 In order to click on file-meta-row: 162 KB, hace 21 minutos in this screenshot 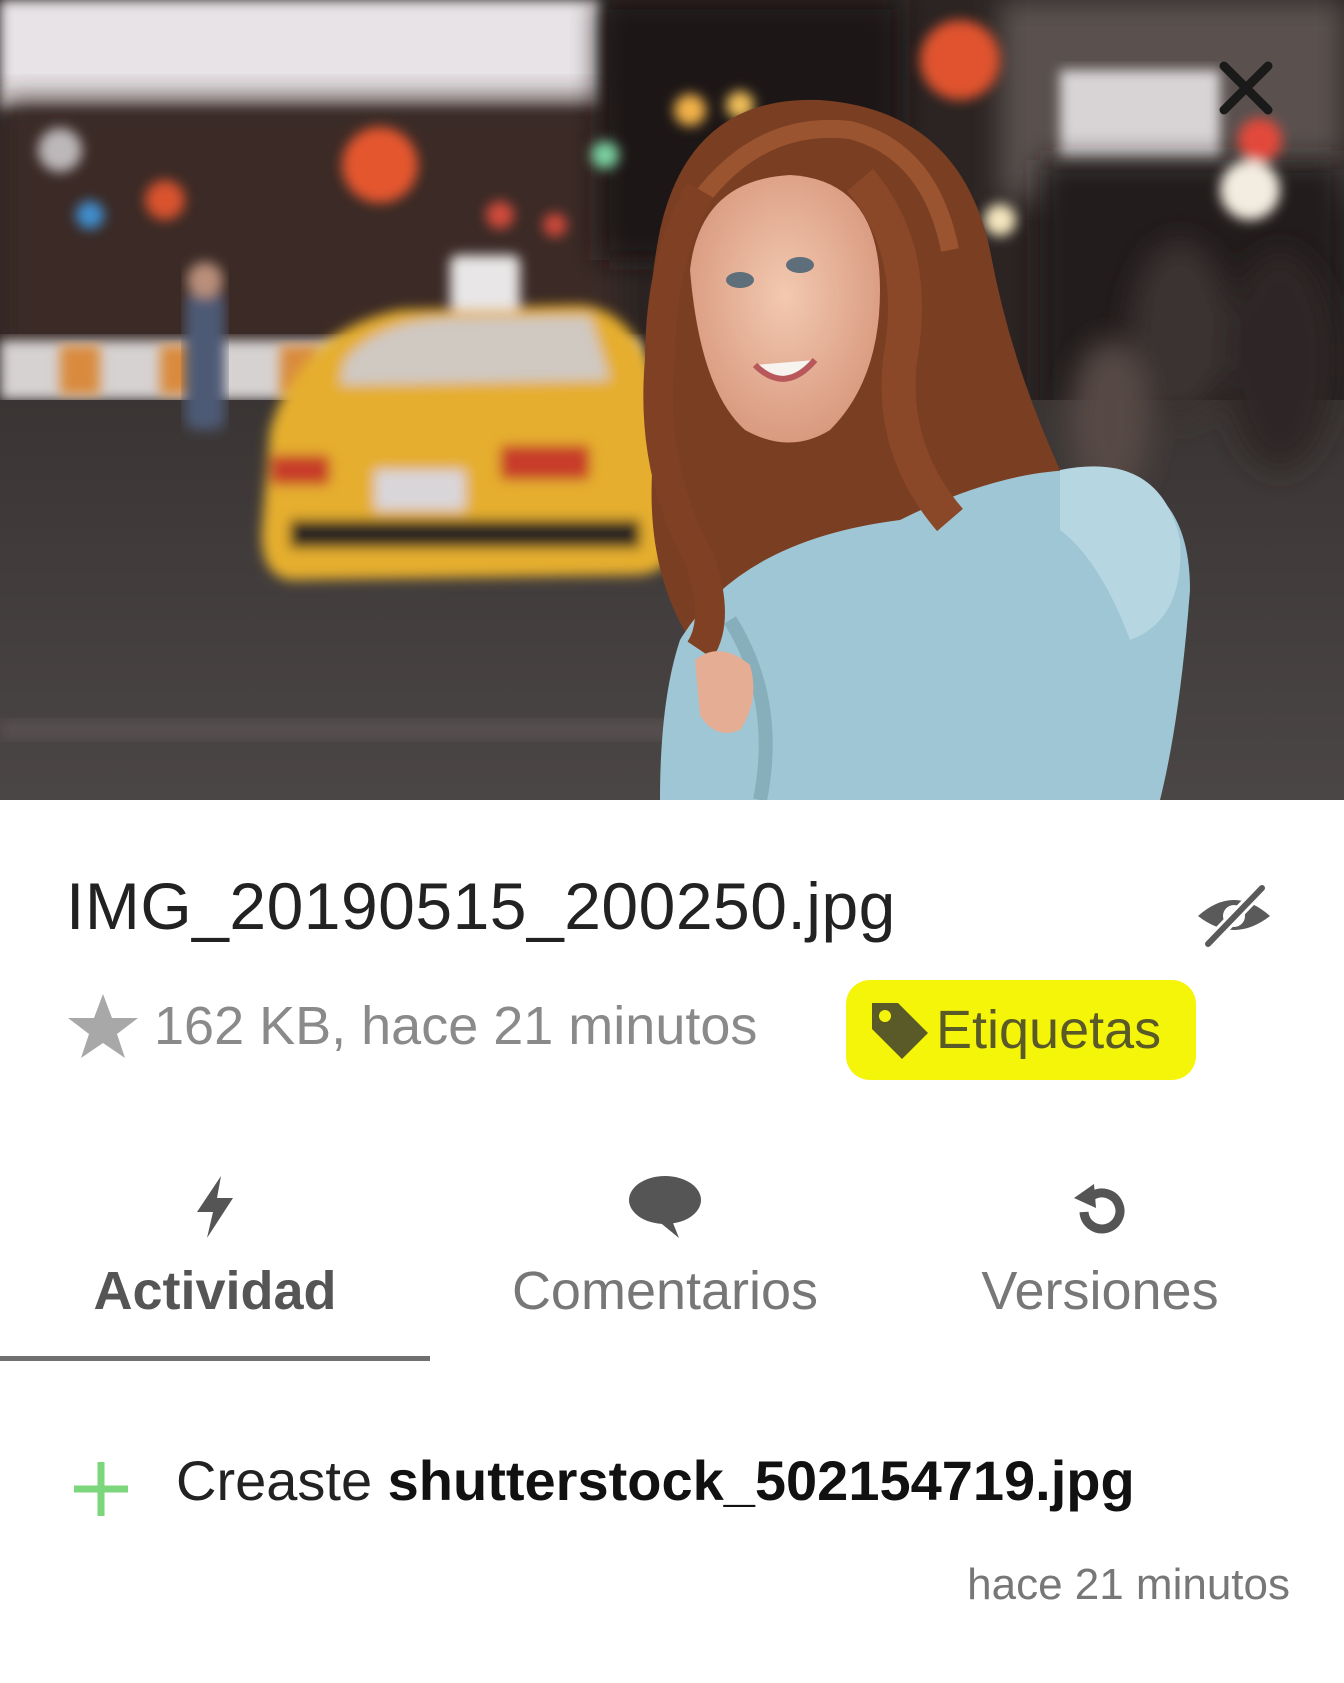, I will do `click(411, 1026)`.